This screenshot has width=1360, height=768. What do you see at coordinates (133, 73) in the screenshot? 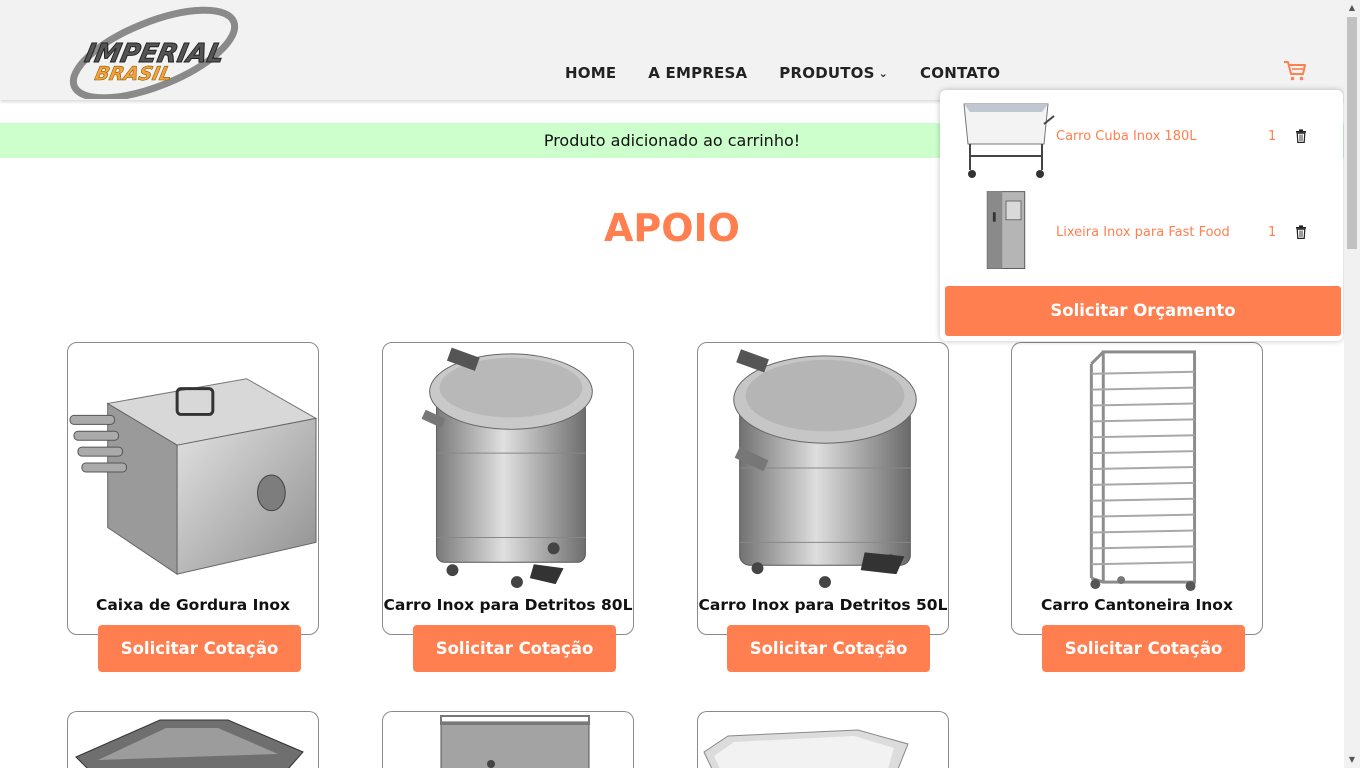
I see `svg-text: BRASIL` at bounding box center [133, 73].